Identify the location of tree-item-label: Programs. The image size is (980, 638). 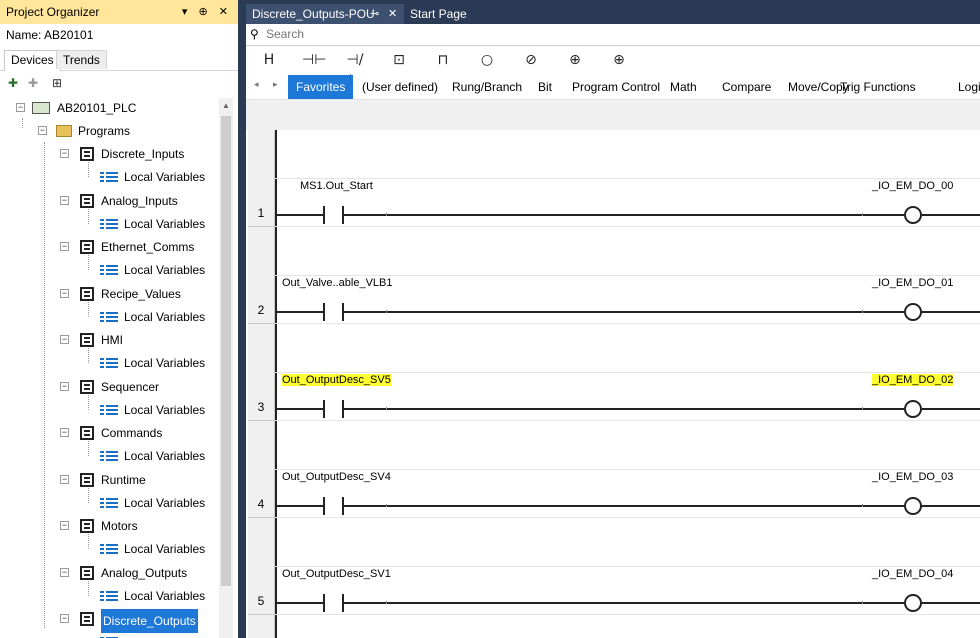
(104, 131).